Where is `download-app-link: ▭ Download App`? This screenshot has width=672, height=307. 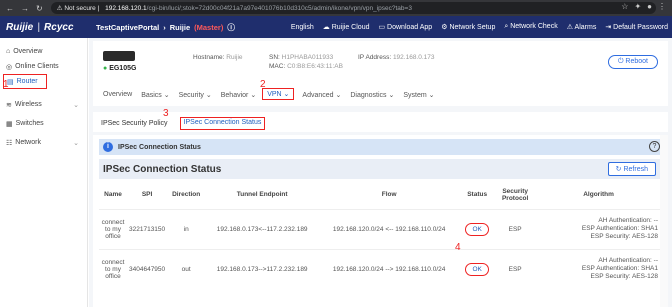
download-app-link: ▭ Download App is located at coordinates (405, 27).